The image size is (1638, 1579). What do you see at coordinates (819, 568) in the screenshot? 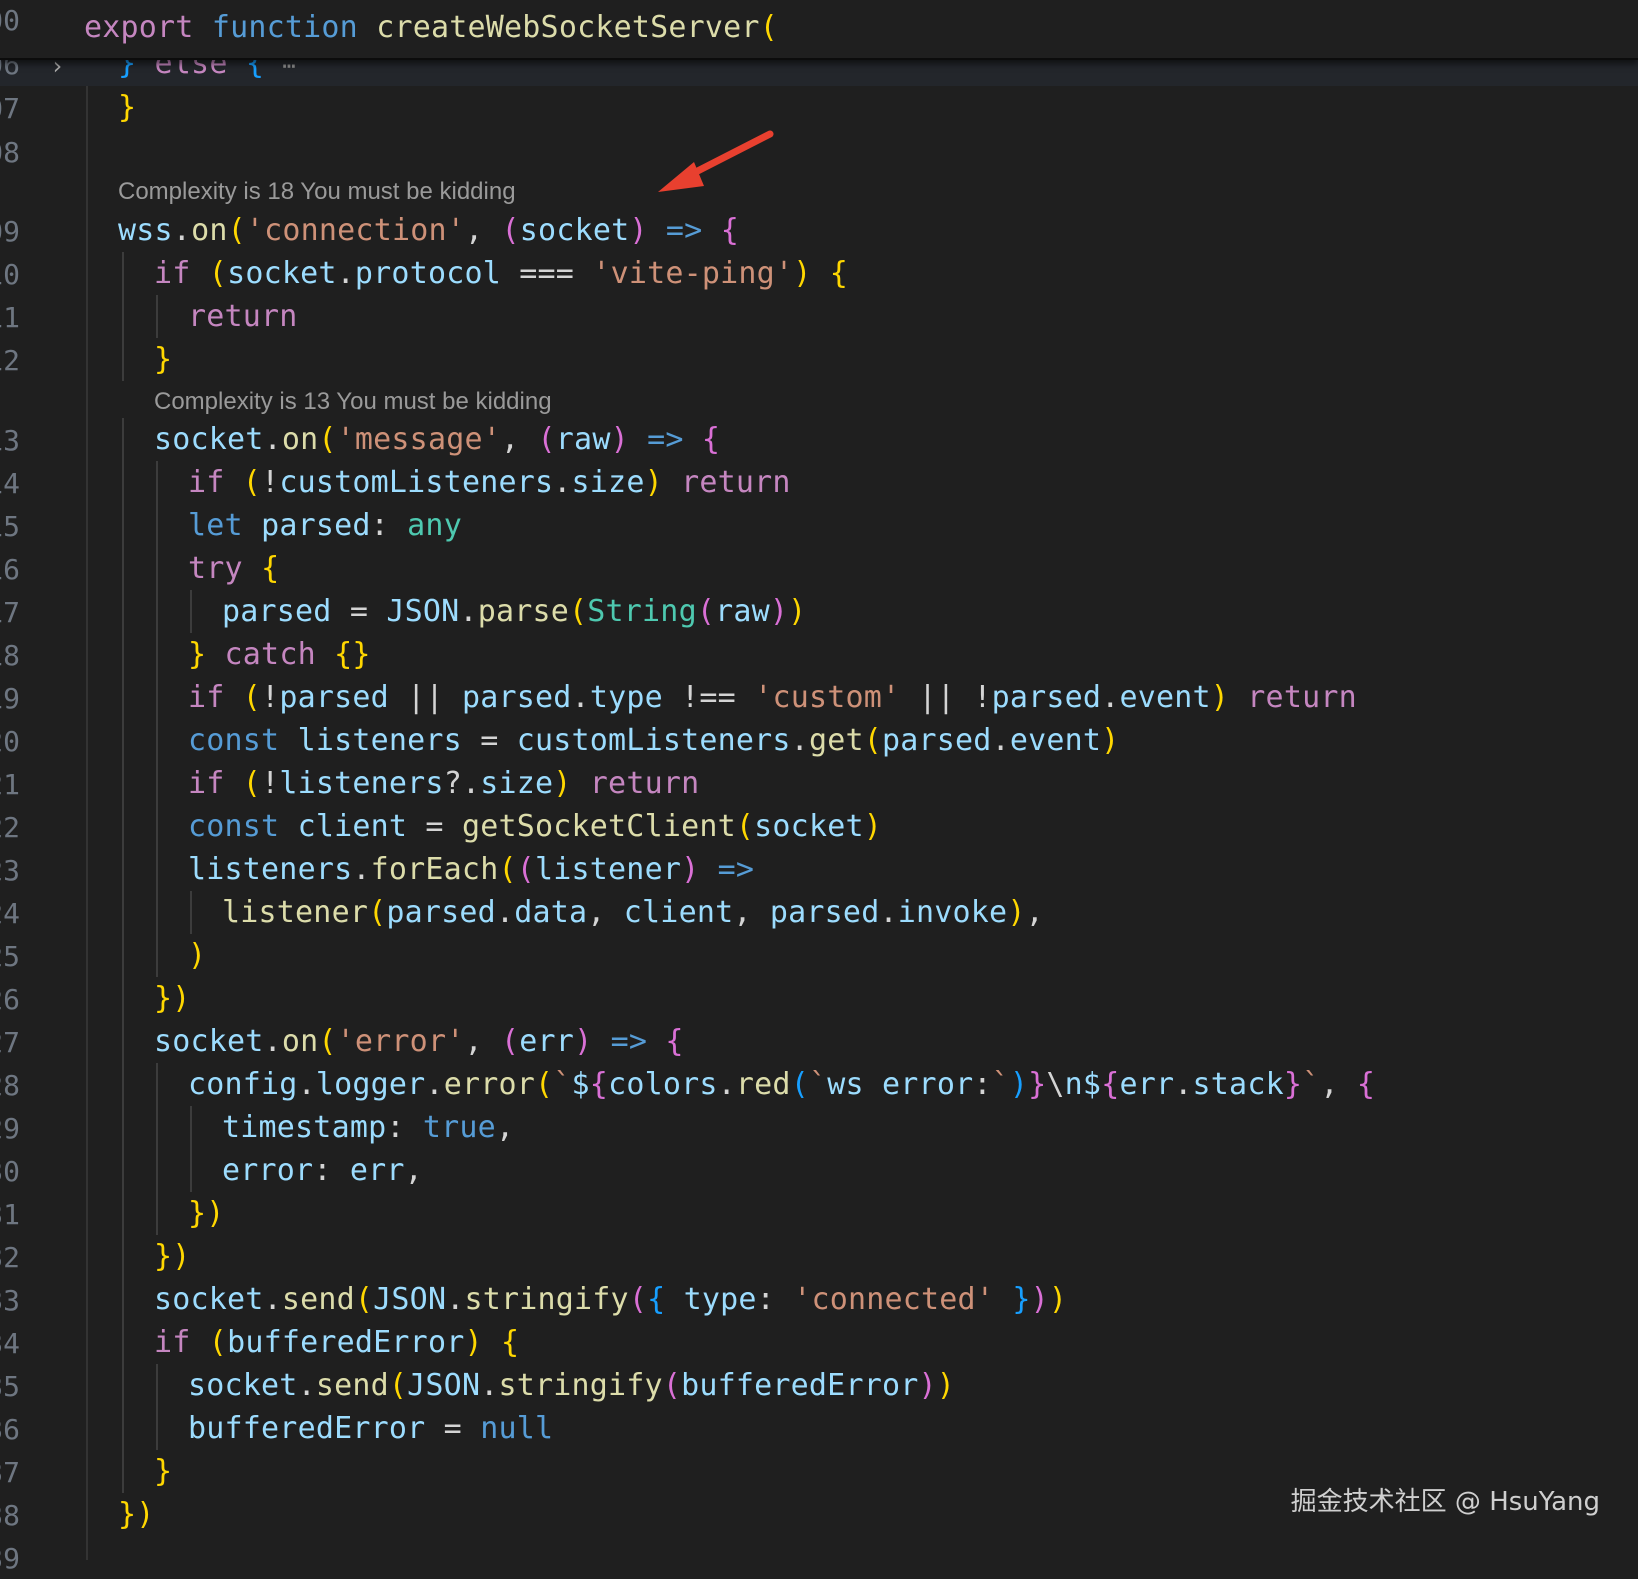
I see `code-line: 16 try {` at bounding box center [819, 568].